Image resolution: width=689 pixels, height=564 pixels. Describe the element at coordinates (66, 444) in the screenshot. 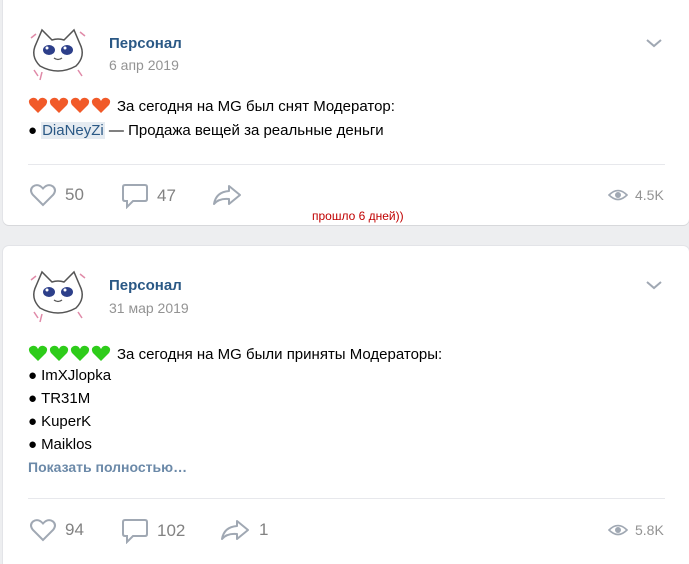

I see `list-item-text: Maiklos` at that location.